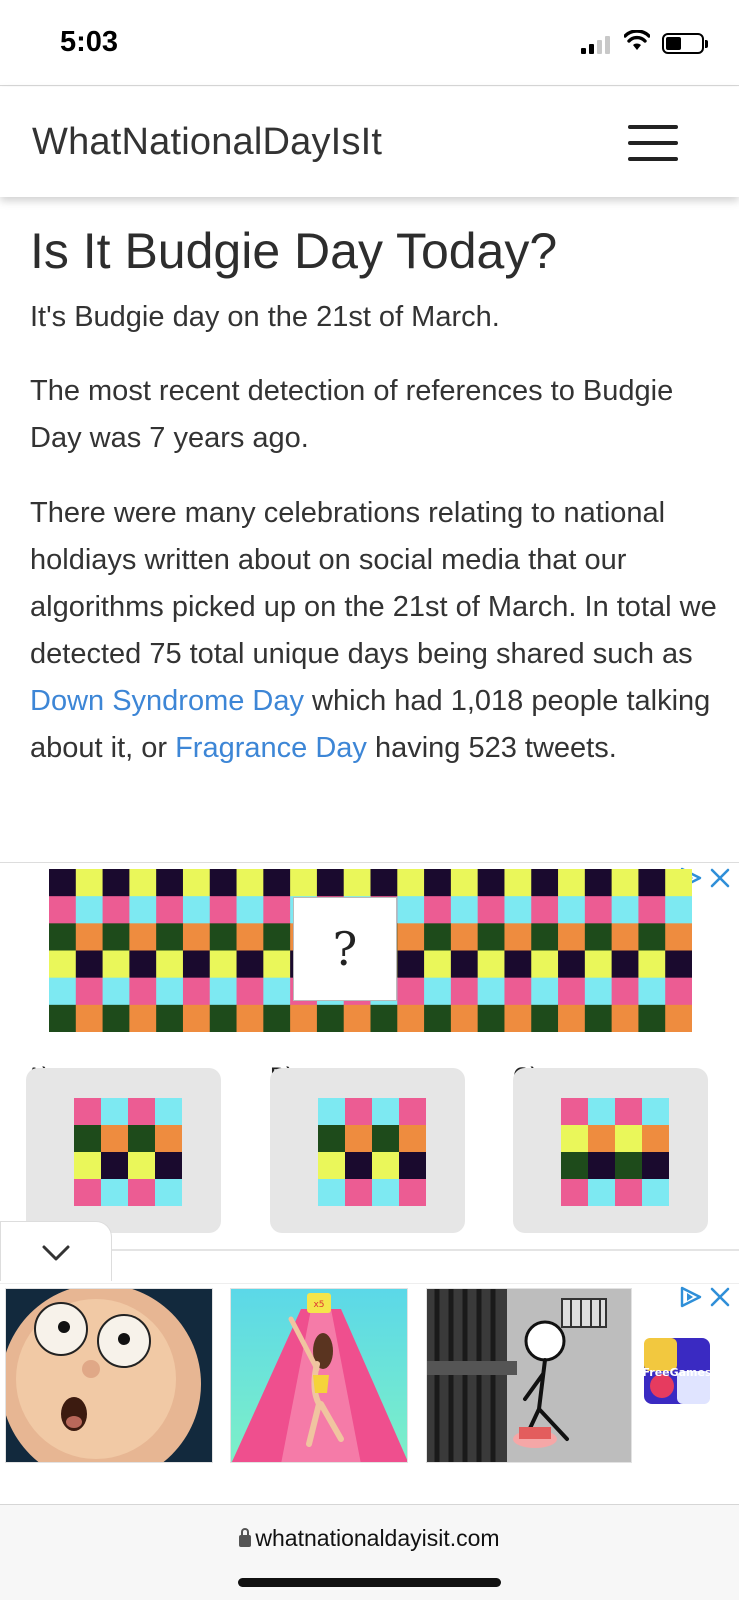  I want to click on divider, so click(424, 1250).